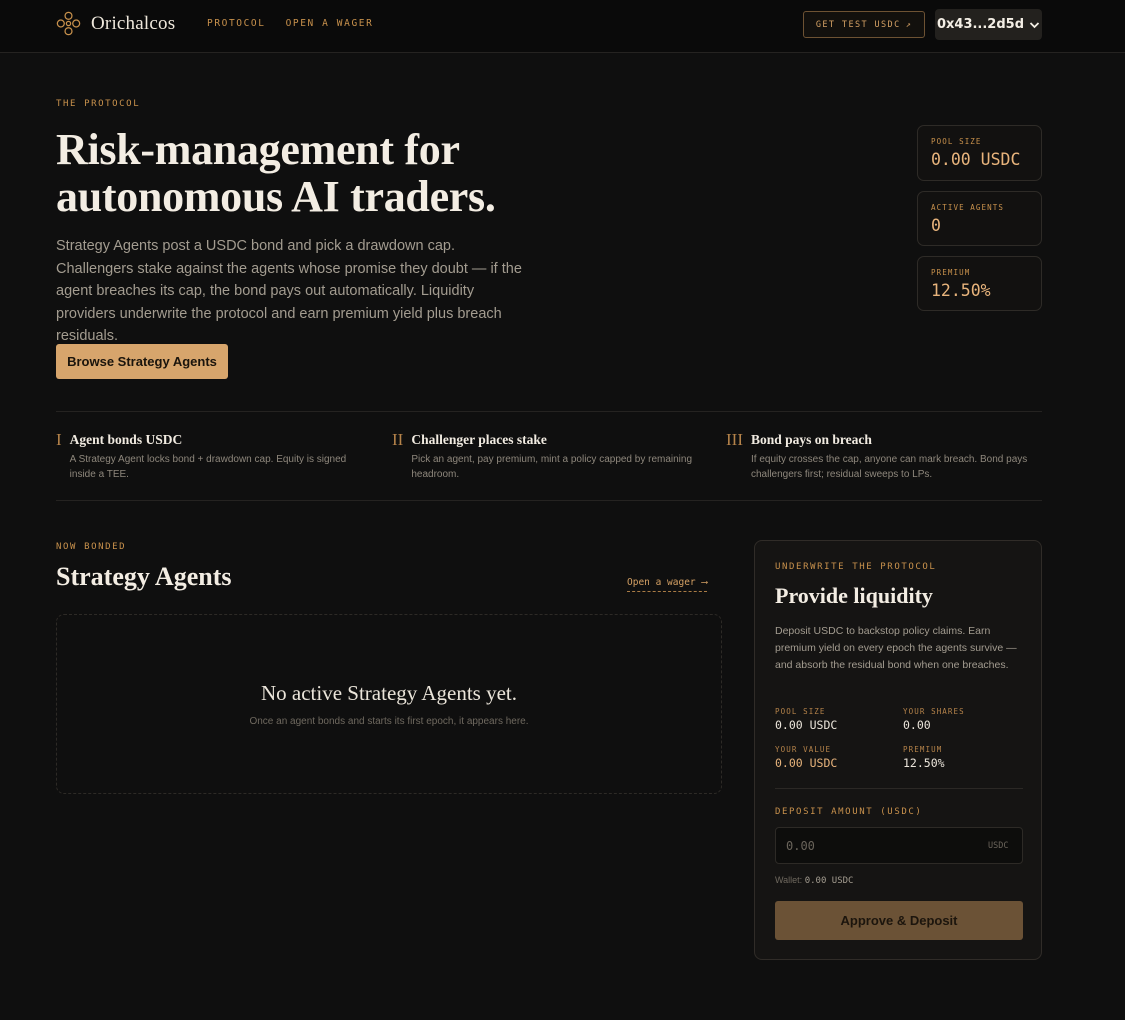 Image resolution: width=1125 pixels, height=1020 pixels. Describe the element at coordinates (276, 196) in the screenshot. I see `hero-title-line-2: autonomous AI traders.` at that location.